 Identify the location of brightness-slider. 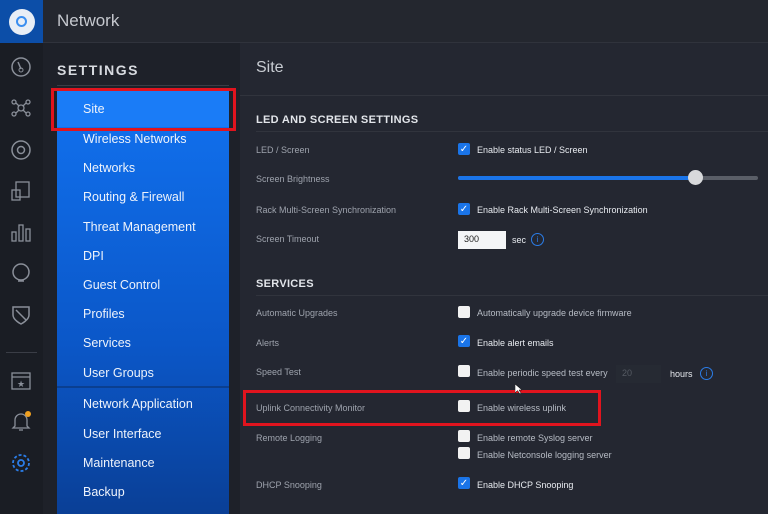
(608, 177).